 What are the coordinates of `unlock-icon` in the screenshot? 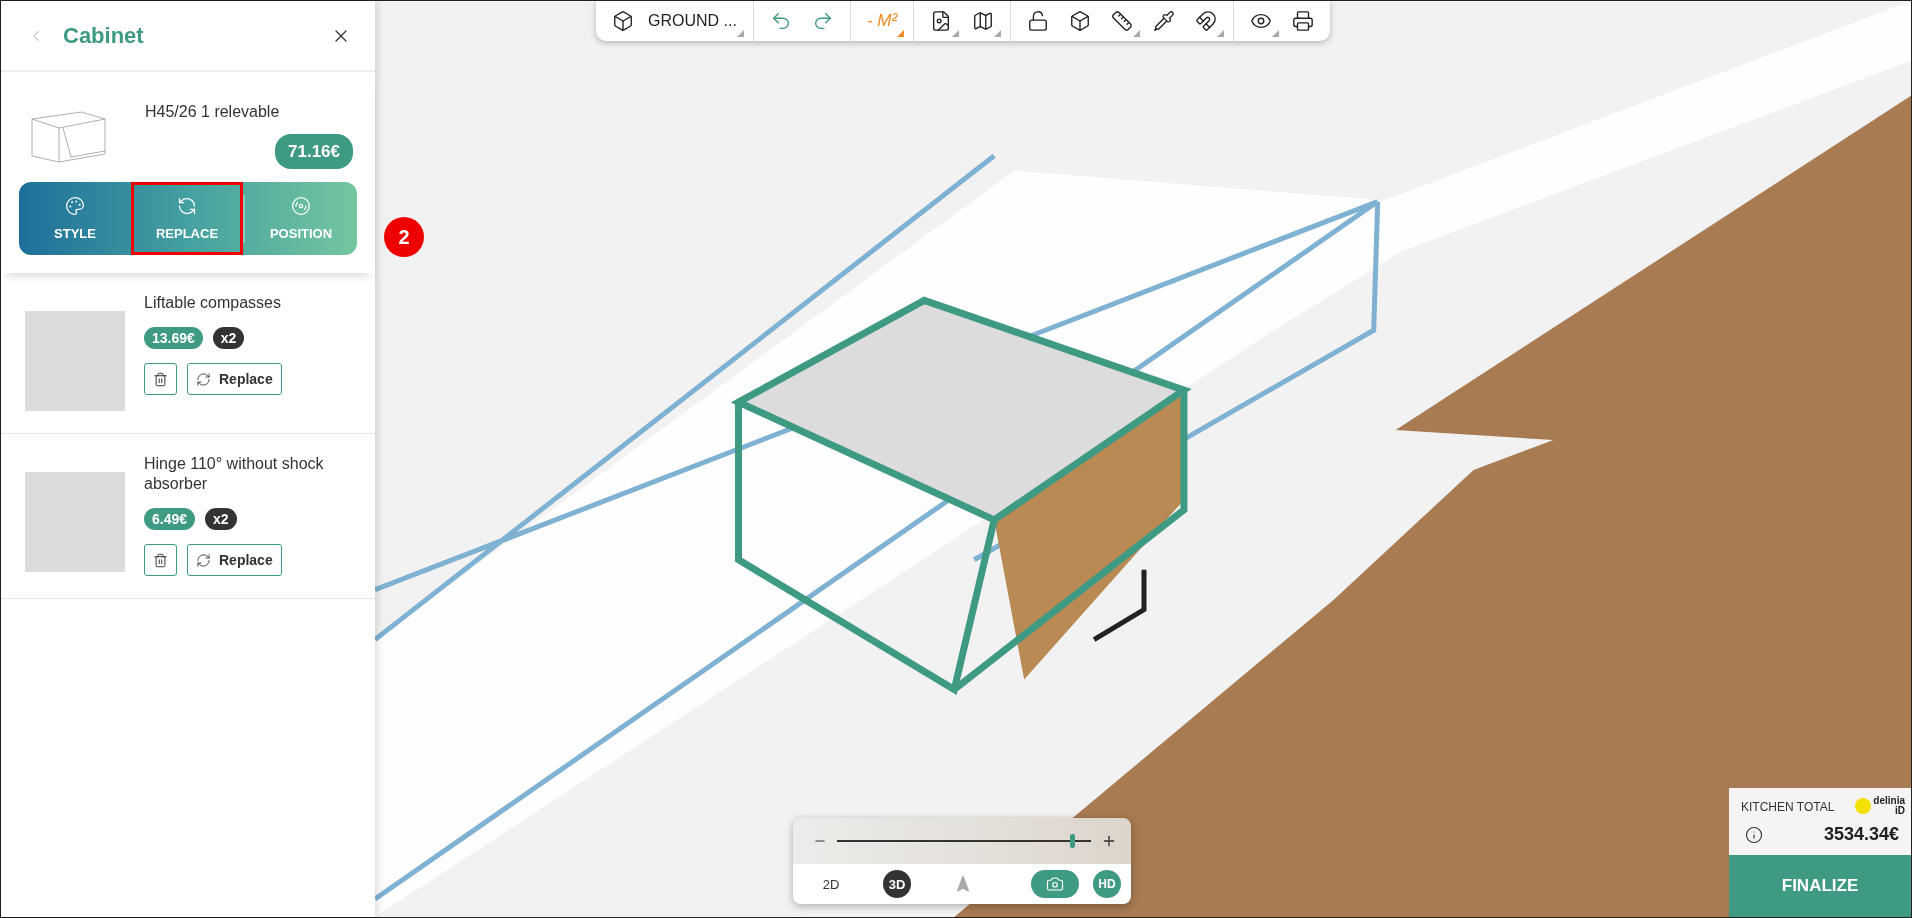 It's located at (1038, 21).